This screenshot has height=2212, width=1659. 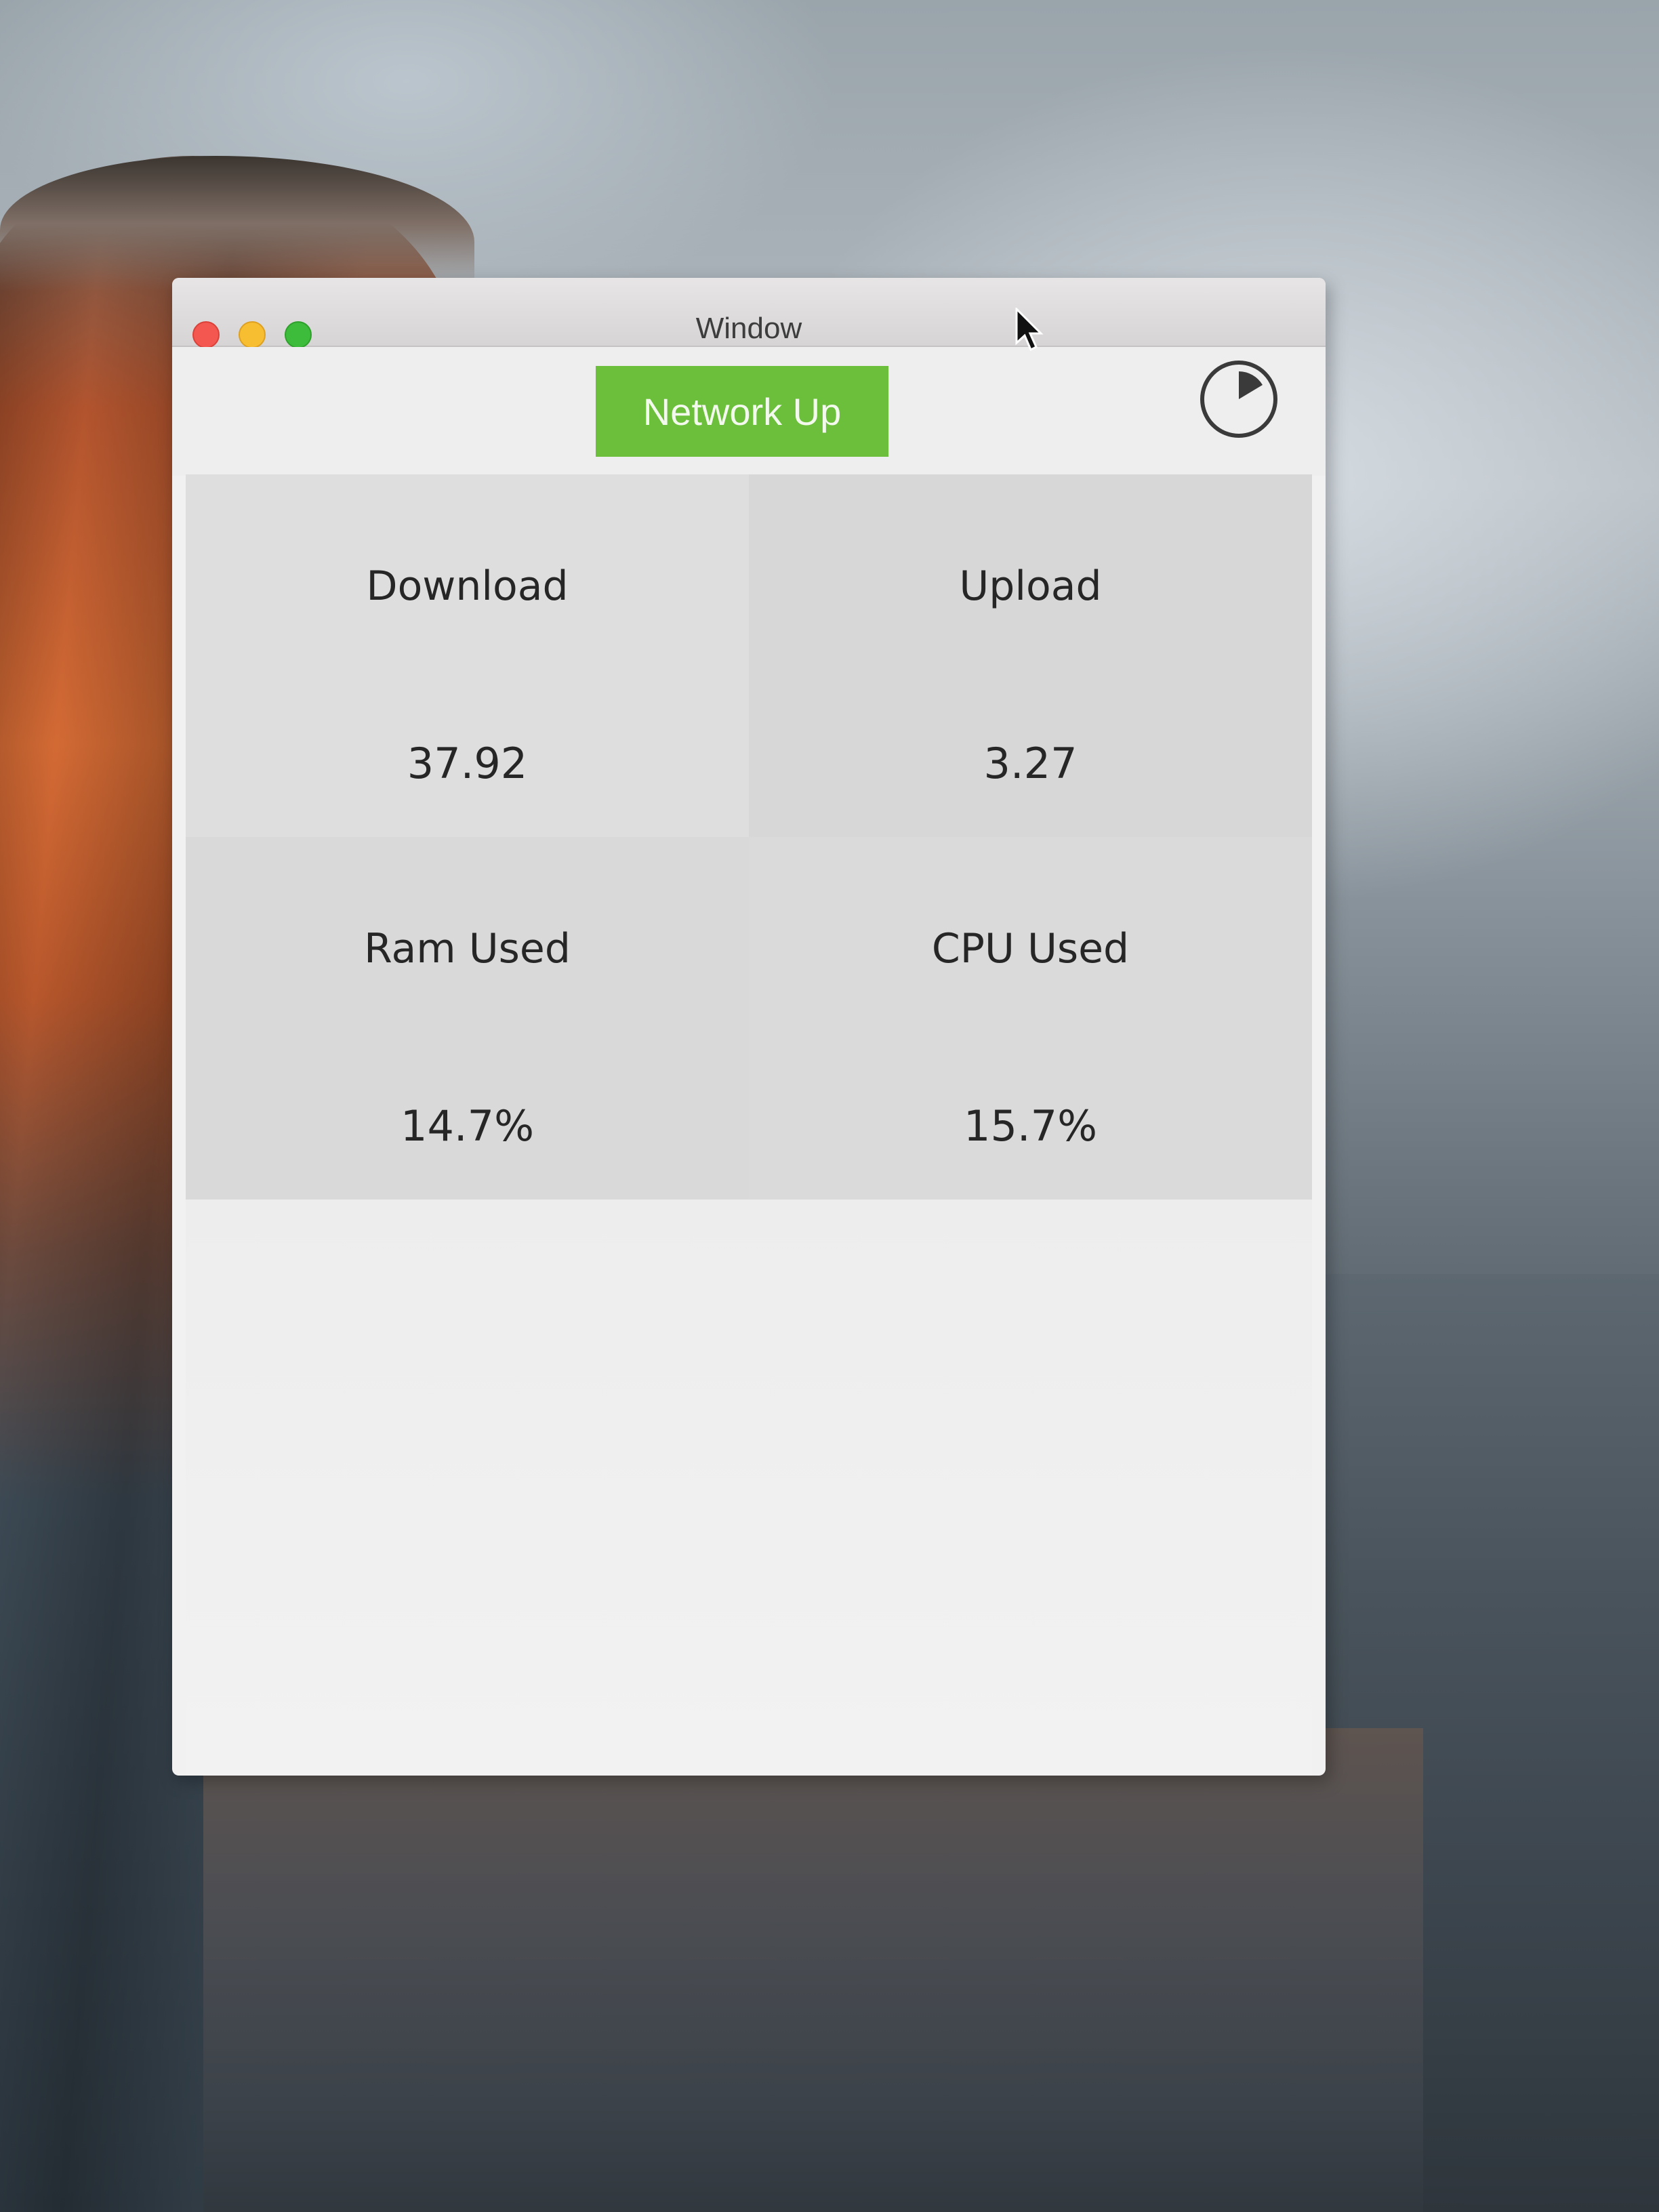 What do you see at coordinates (467, 949) in the screenshot?
I see `ram-label: Ram Used` at bounding box center [467, 949].